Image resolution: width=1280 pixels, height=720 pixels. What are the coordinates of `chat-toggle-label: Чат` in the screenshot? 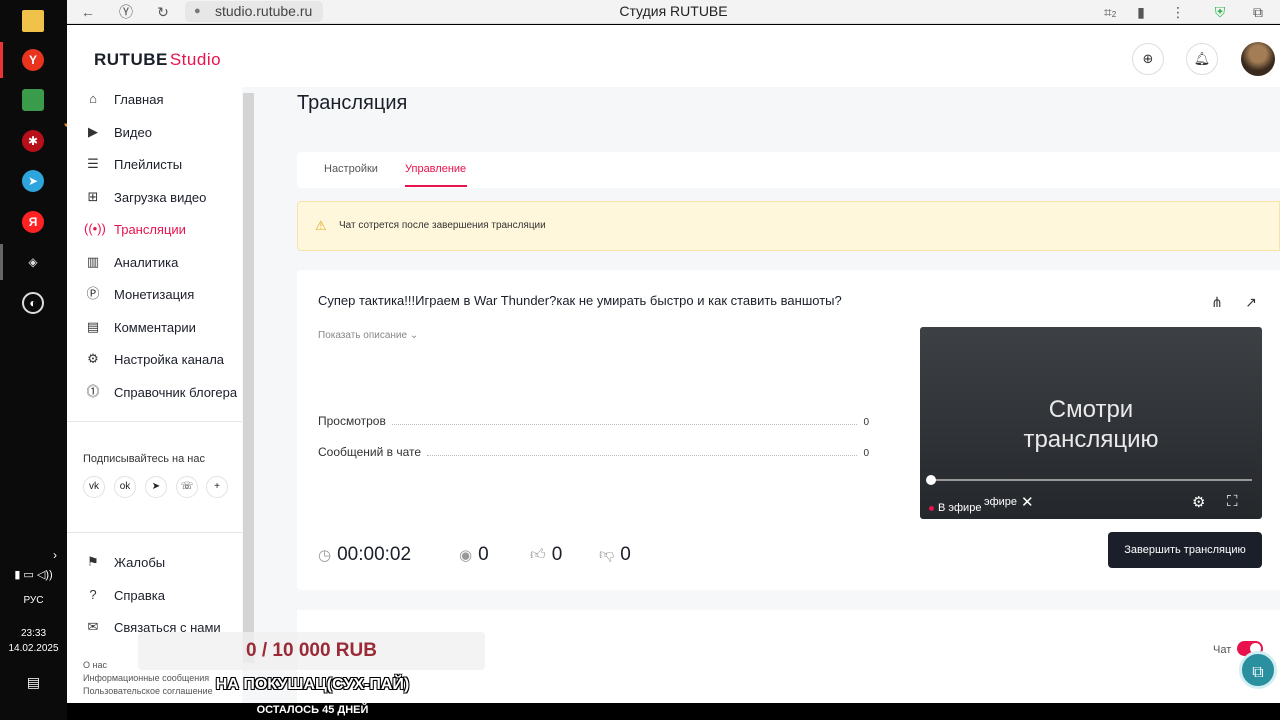 It's located at (1222, 650).